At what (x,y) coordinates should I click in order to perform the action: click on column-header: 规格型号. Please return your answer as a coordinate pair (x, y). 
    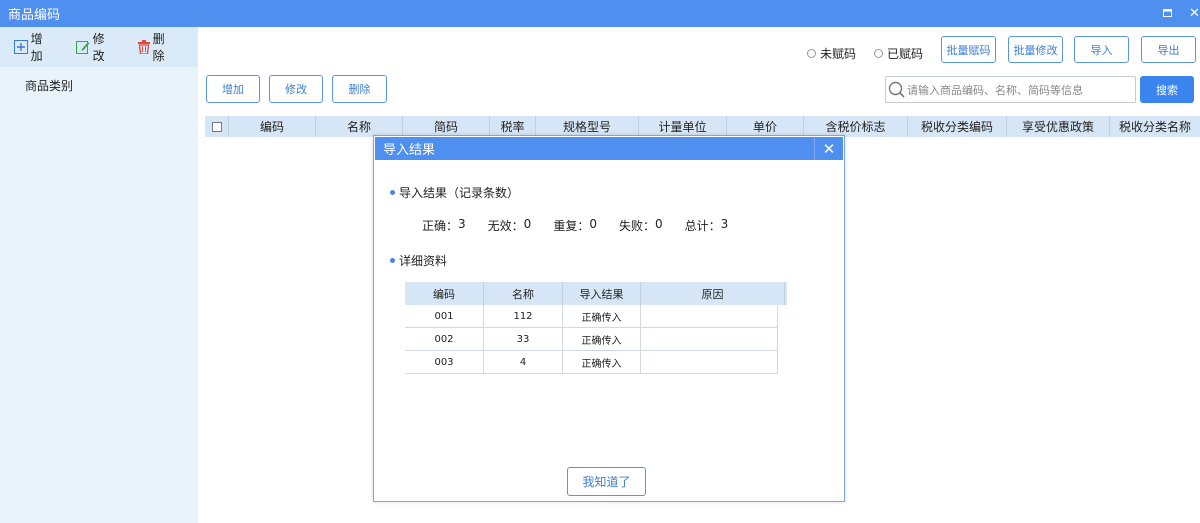
    Looking at the image, I should click on (587, 126).